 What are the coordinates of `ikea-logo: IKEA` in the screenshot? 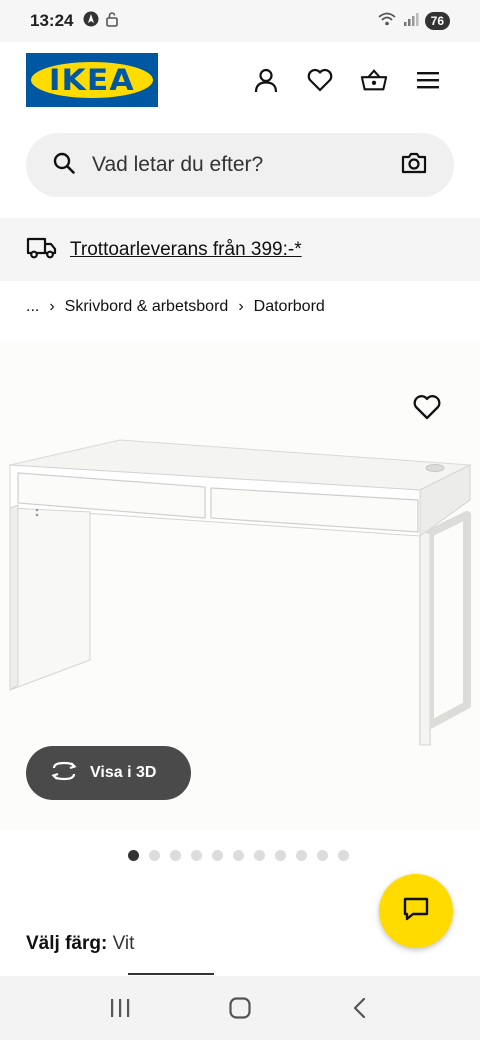 It's located at (92, 80).